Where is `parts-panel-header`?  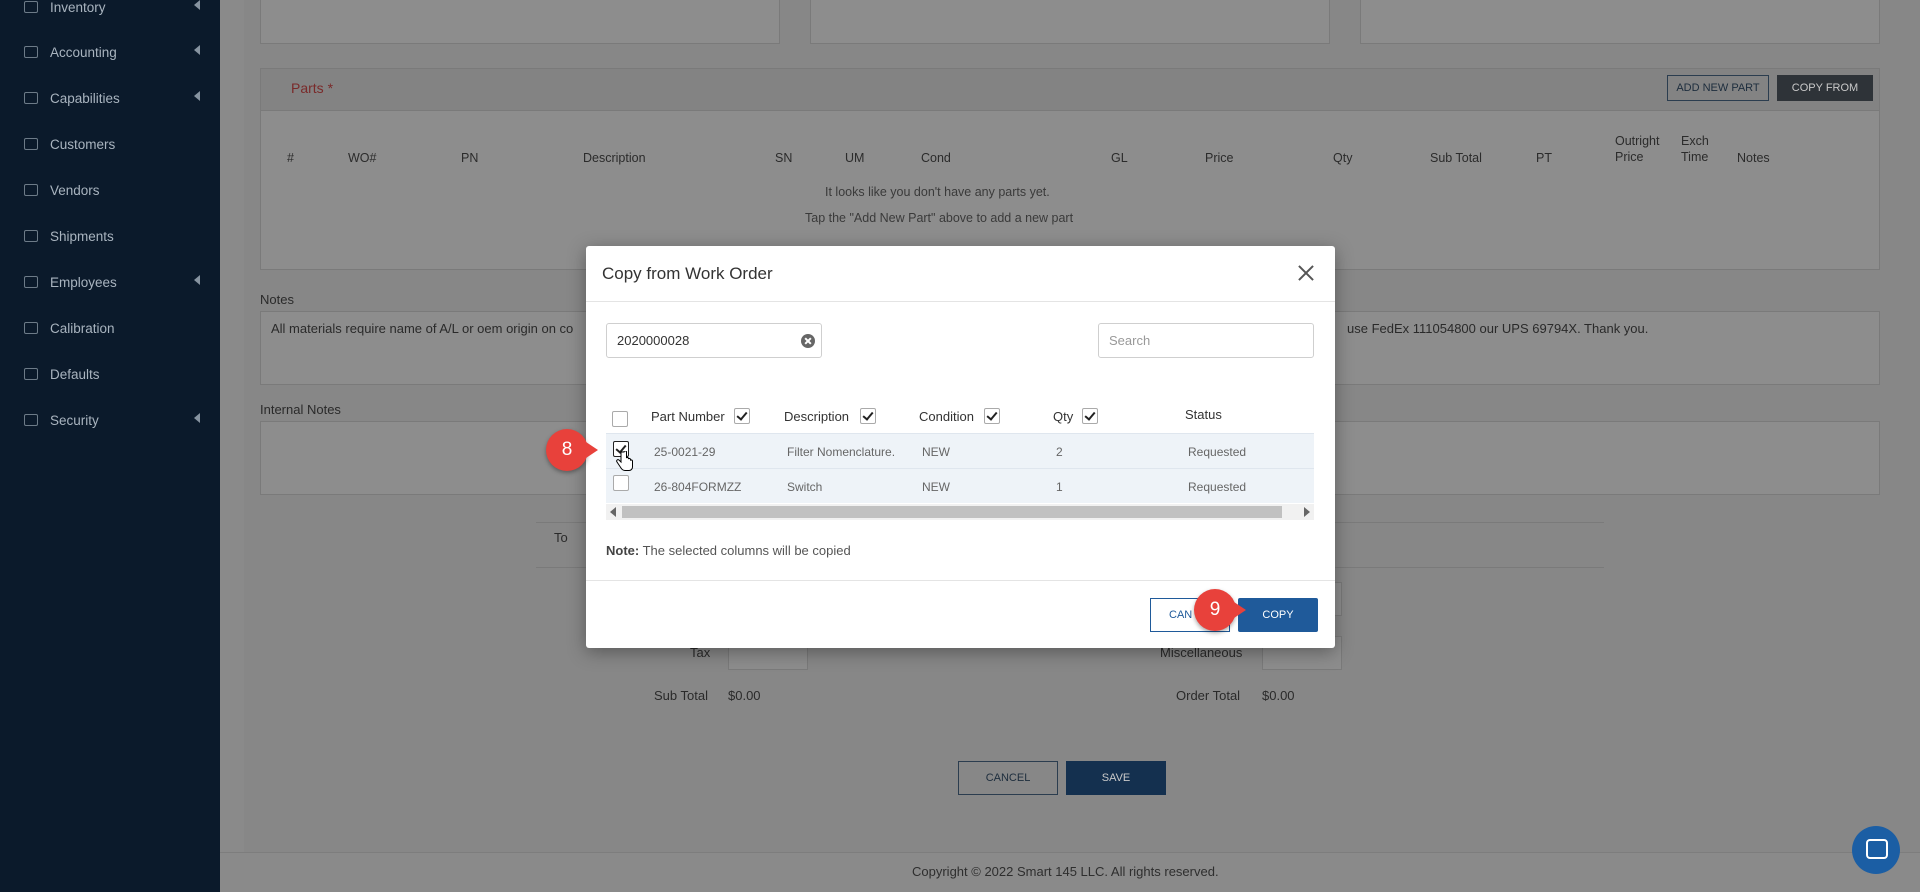
parts-panel-header is located at coordinates (1070, 90).